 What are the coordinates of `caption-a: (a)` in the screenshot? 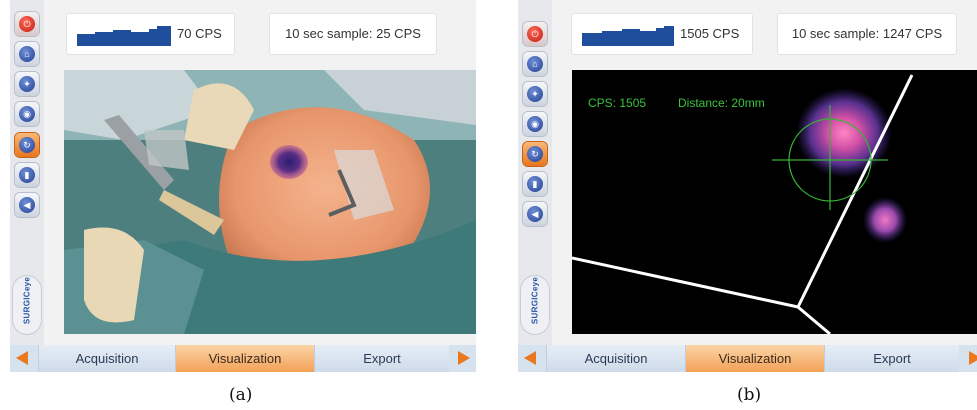 It's located at (241, 395).